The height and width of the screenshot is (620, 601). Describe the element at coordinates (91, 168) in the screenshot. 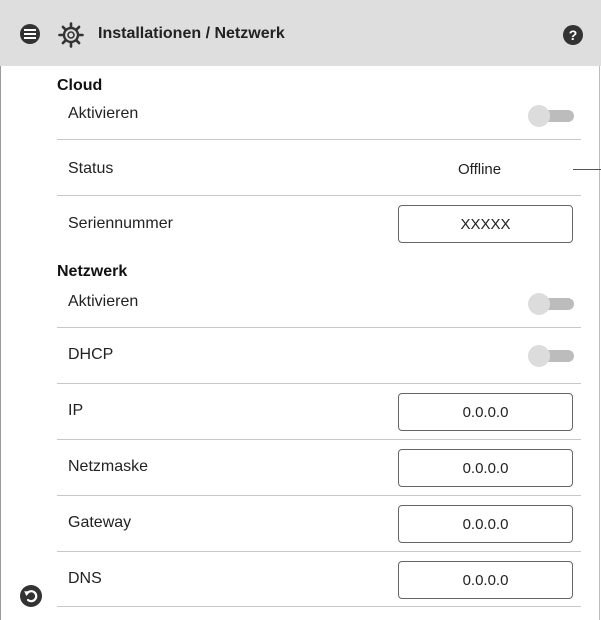

I see `cloud-status-label: Status` at that location.